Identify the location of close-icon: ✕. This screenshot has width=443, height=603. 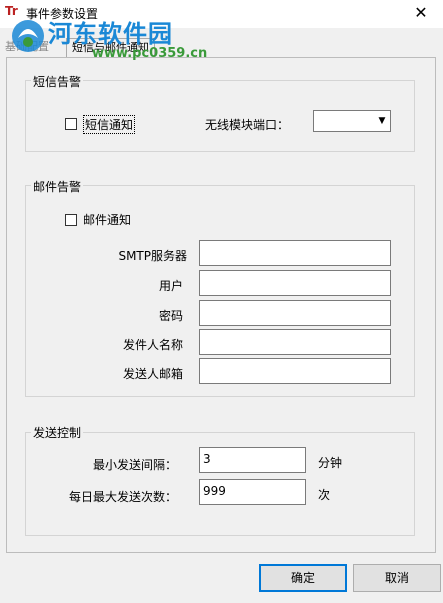
(421, 12).